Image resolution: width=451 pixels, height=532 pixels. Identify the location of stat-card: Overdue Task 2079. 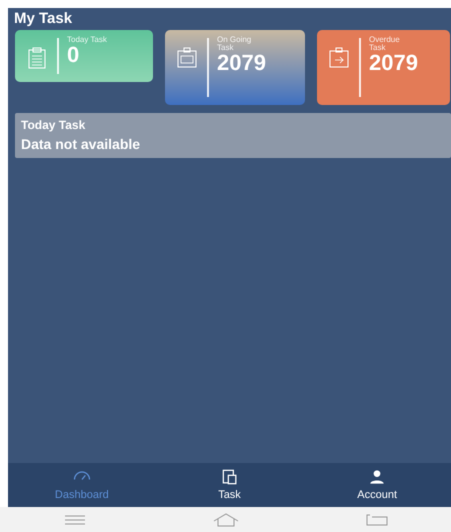
(383, 67).